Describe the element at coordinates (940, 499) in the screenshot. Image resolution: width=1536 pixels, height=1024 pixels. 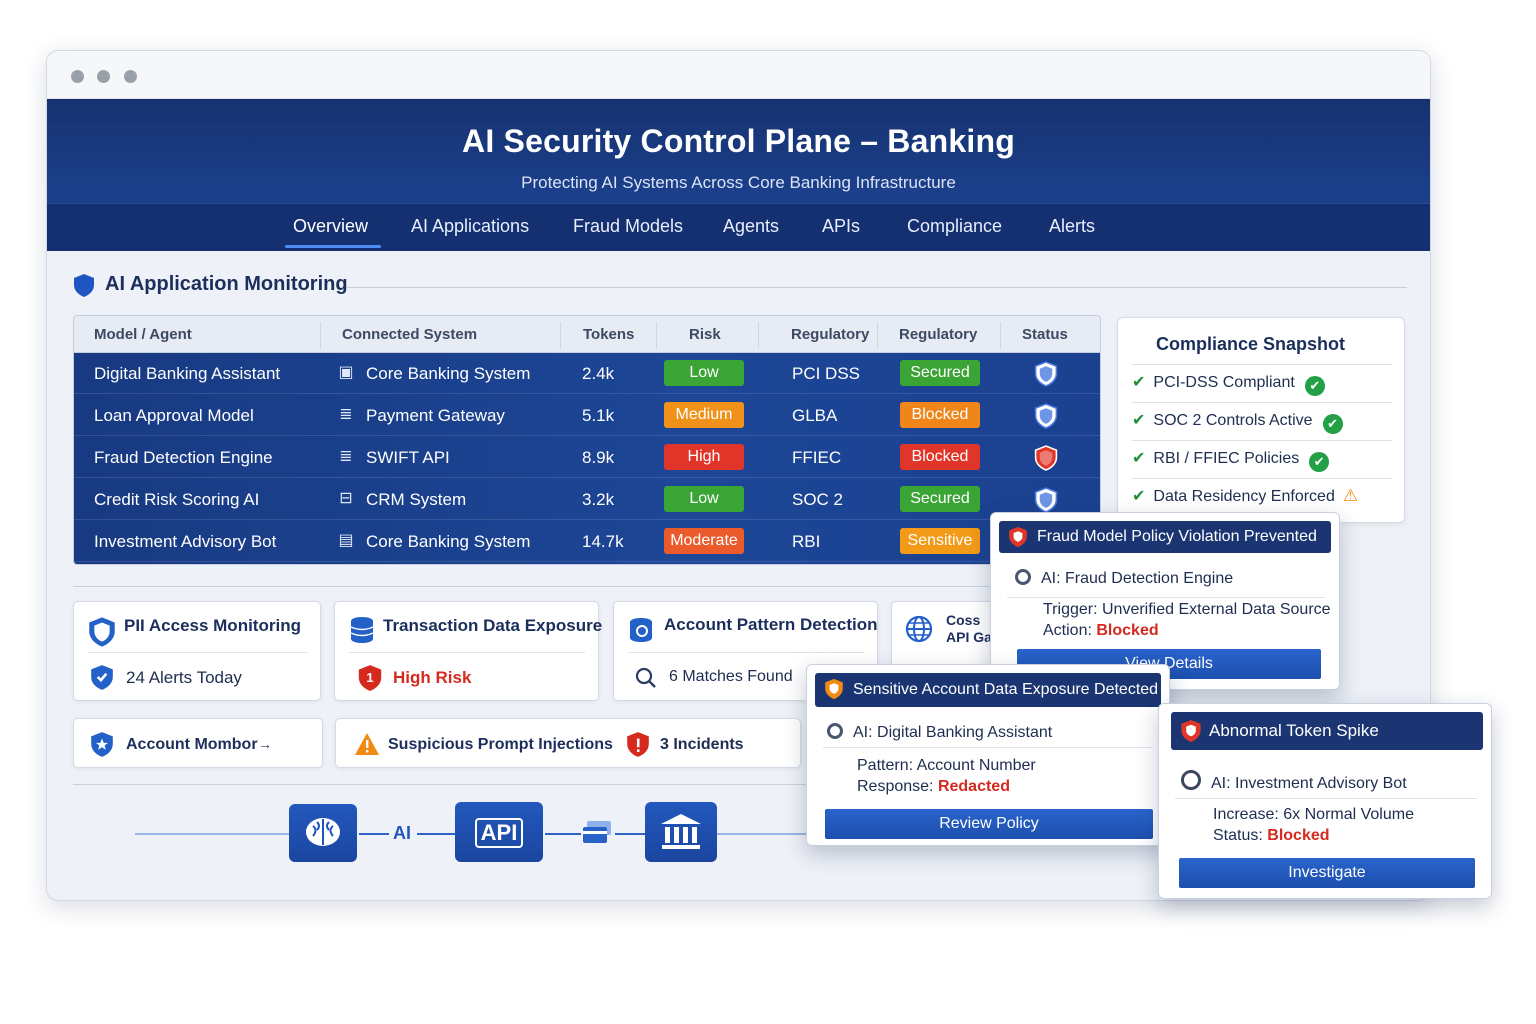
I see `regulatory-status-badge: Secured` at that location.